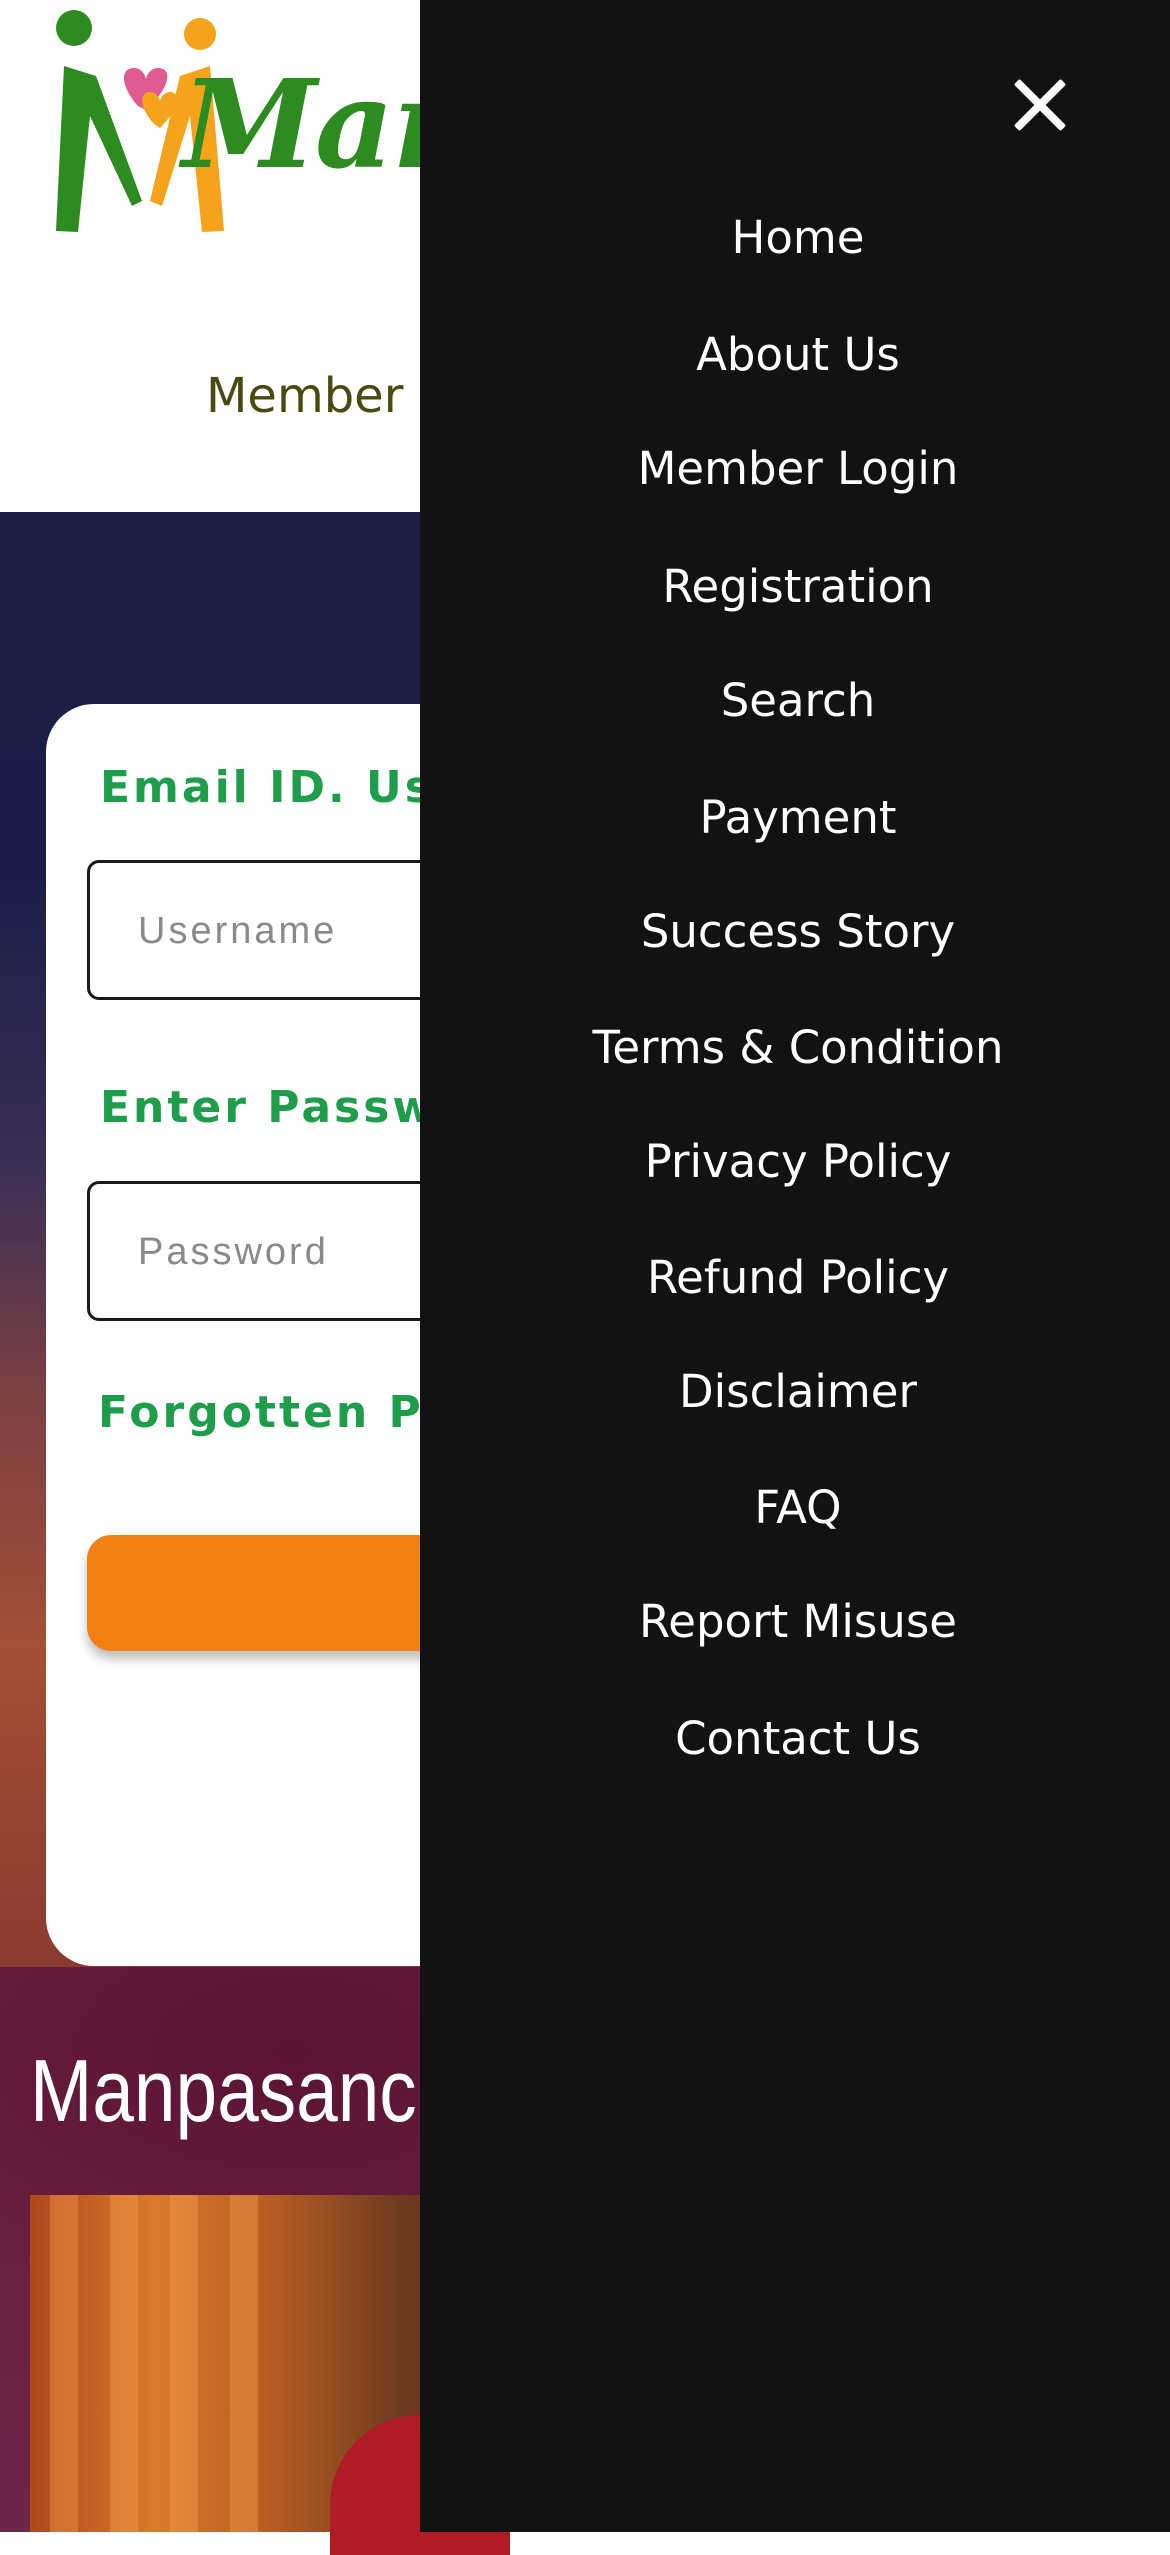  I want to click on menu-item-contact-us: Contact Us, so click(795, 1739).